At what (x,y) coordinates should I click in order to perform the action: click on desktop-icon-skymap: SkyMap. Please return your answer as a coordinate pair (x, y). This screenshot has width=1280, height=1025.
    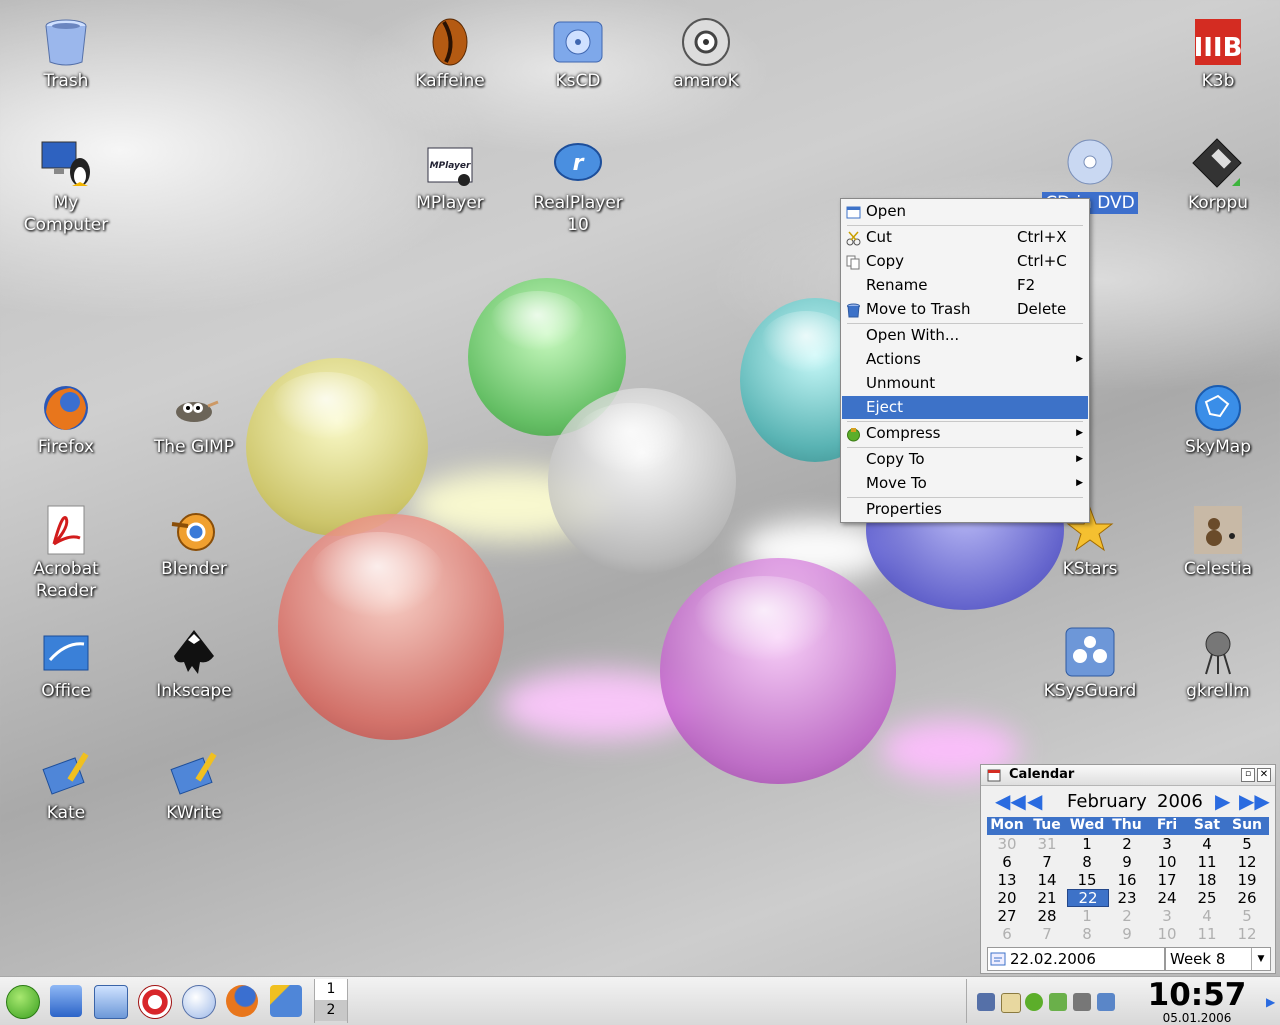
    Looking at the image, I should click on (1218, 420).